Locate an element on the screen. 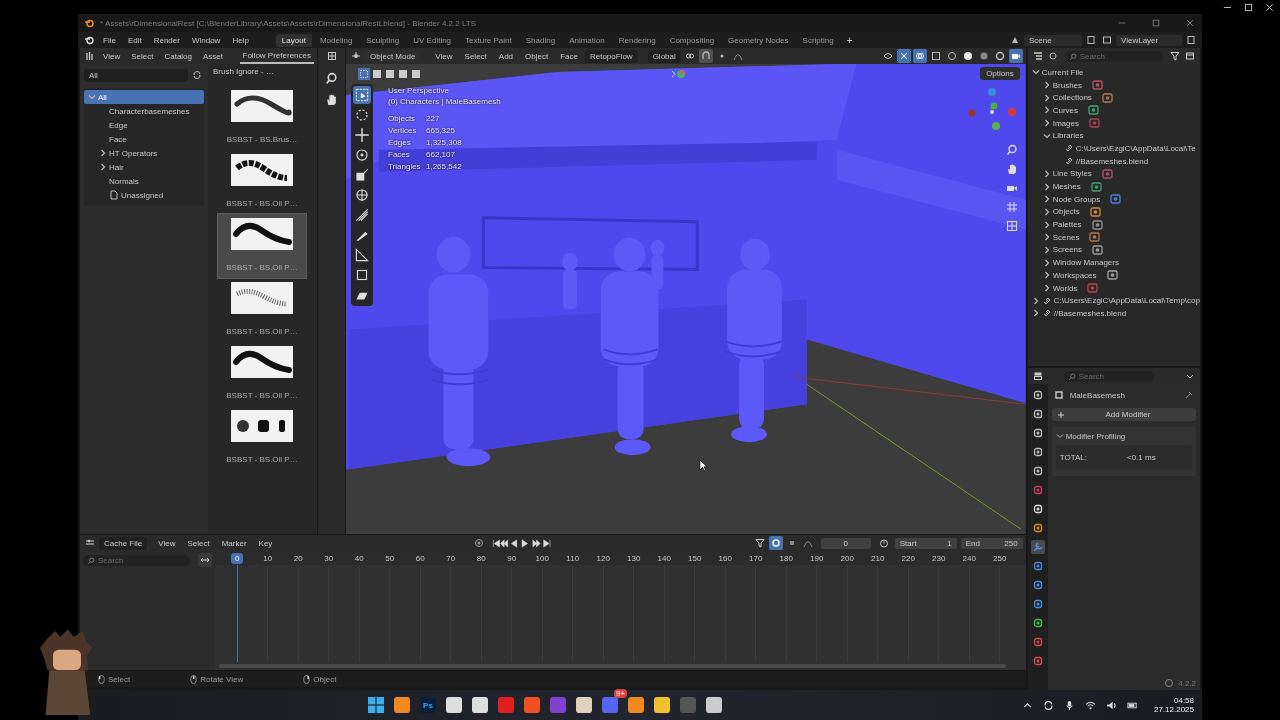  workspace-tab: Modeling is located at coordinates (336, 40).